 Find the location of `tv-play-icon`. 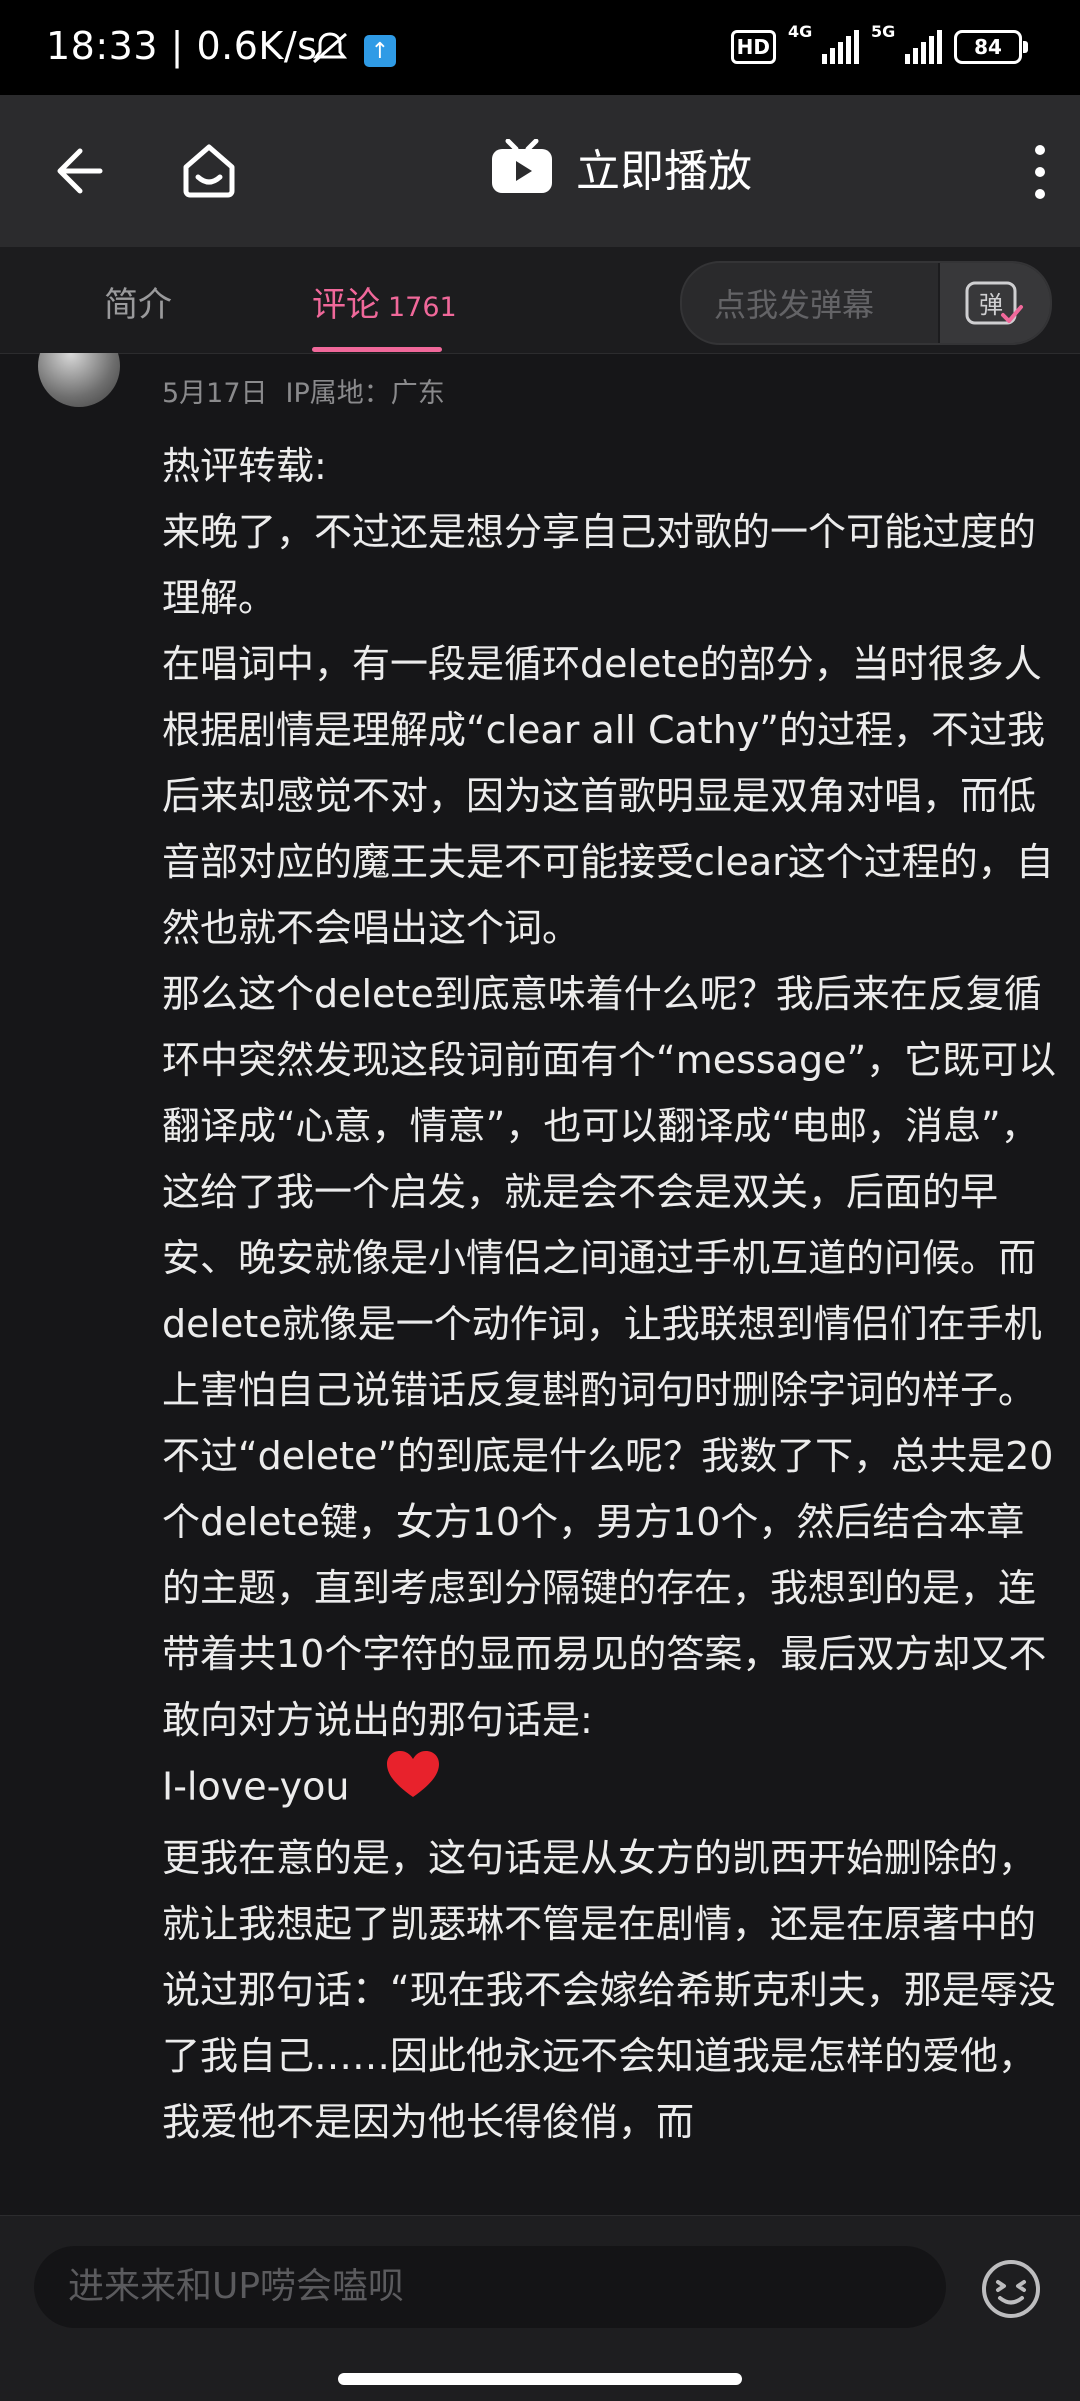

tv-play-icon is located at coordinates (522, 166).